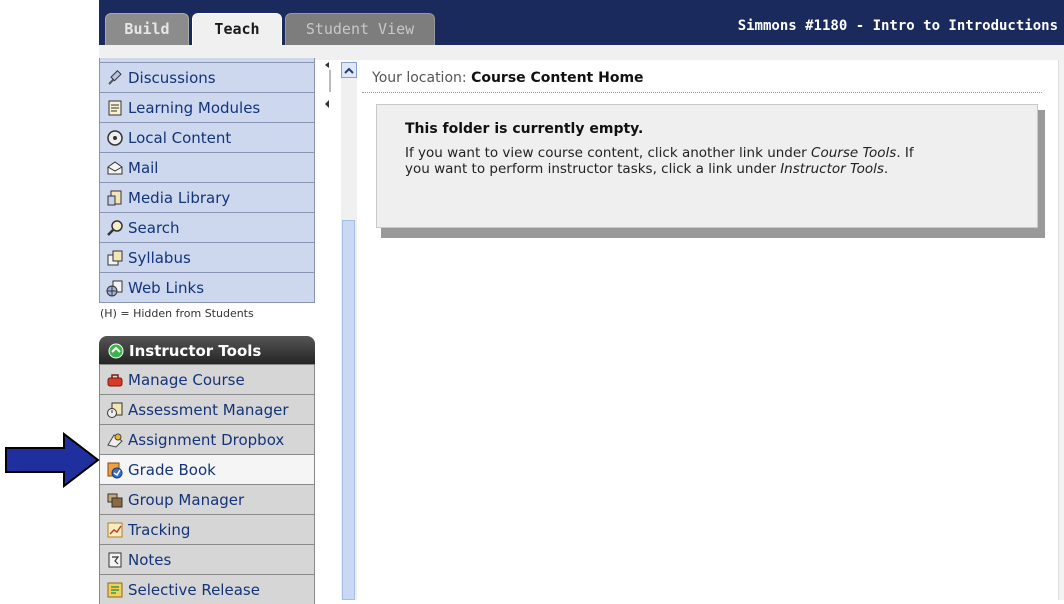 This screenshot has height=604, width=1064. Describe the element at coordinates (172, 469) in the screenshot. I see `sidebar-item-label: Grade Book` at that location.